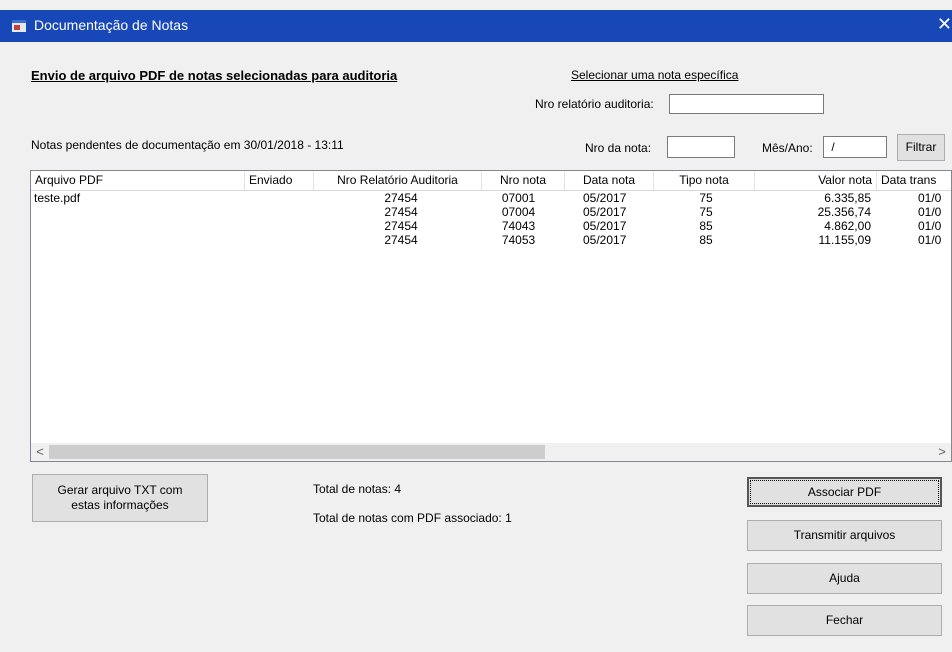 Image resolution: width=952 pixels, height=652 pixels. What do you see at coordinates (476, 26) in the screenshot?
I see `title-bar: Documentação de Notas ✕` at bounding box center [476, 26].